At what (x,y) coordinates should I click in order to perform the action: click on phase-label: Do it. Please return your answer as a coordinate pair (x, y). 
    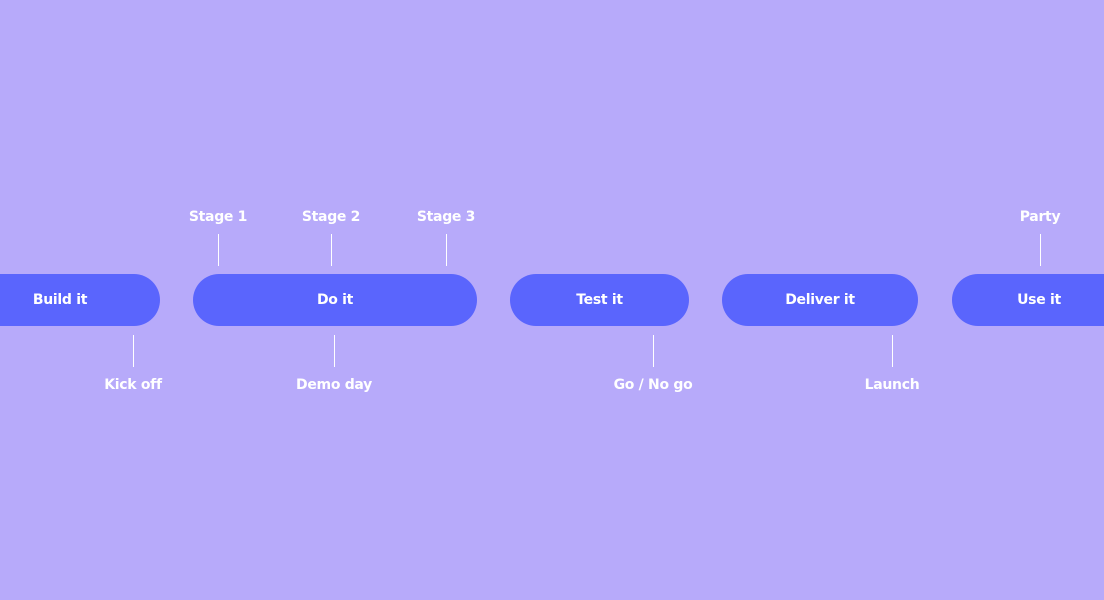
    Looking at the image, I should click on (335, 300).